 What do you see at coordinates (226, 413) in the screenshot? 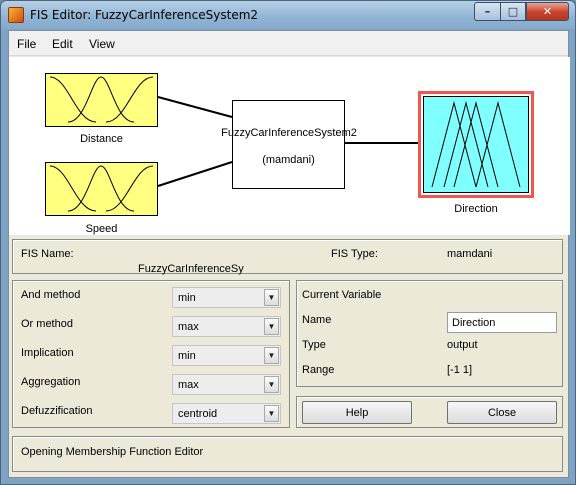
I see `defuzzification-select: centroid ▼` at bounding box center [226, 413].